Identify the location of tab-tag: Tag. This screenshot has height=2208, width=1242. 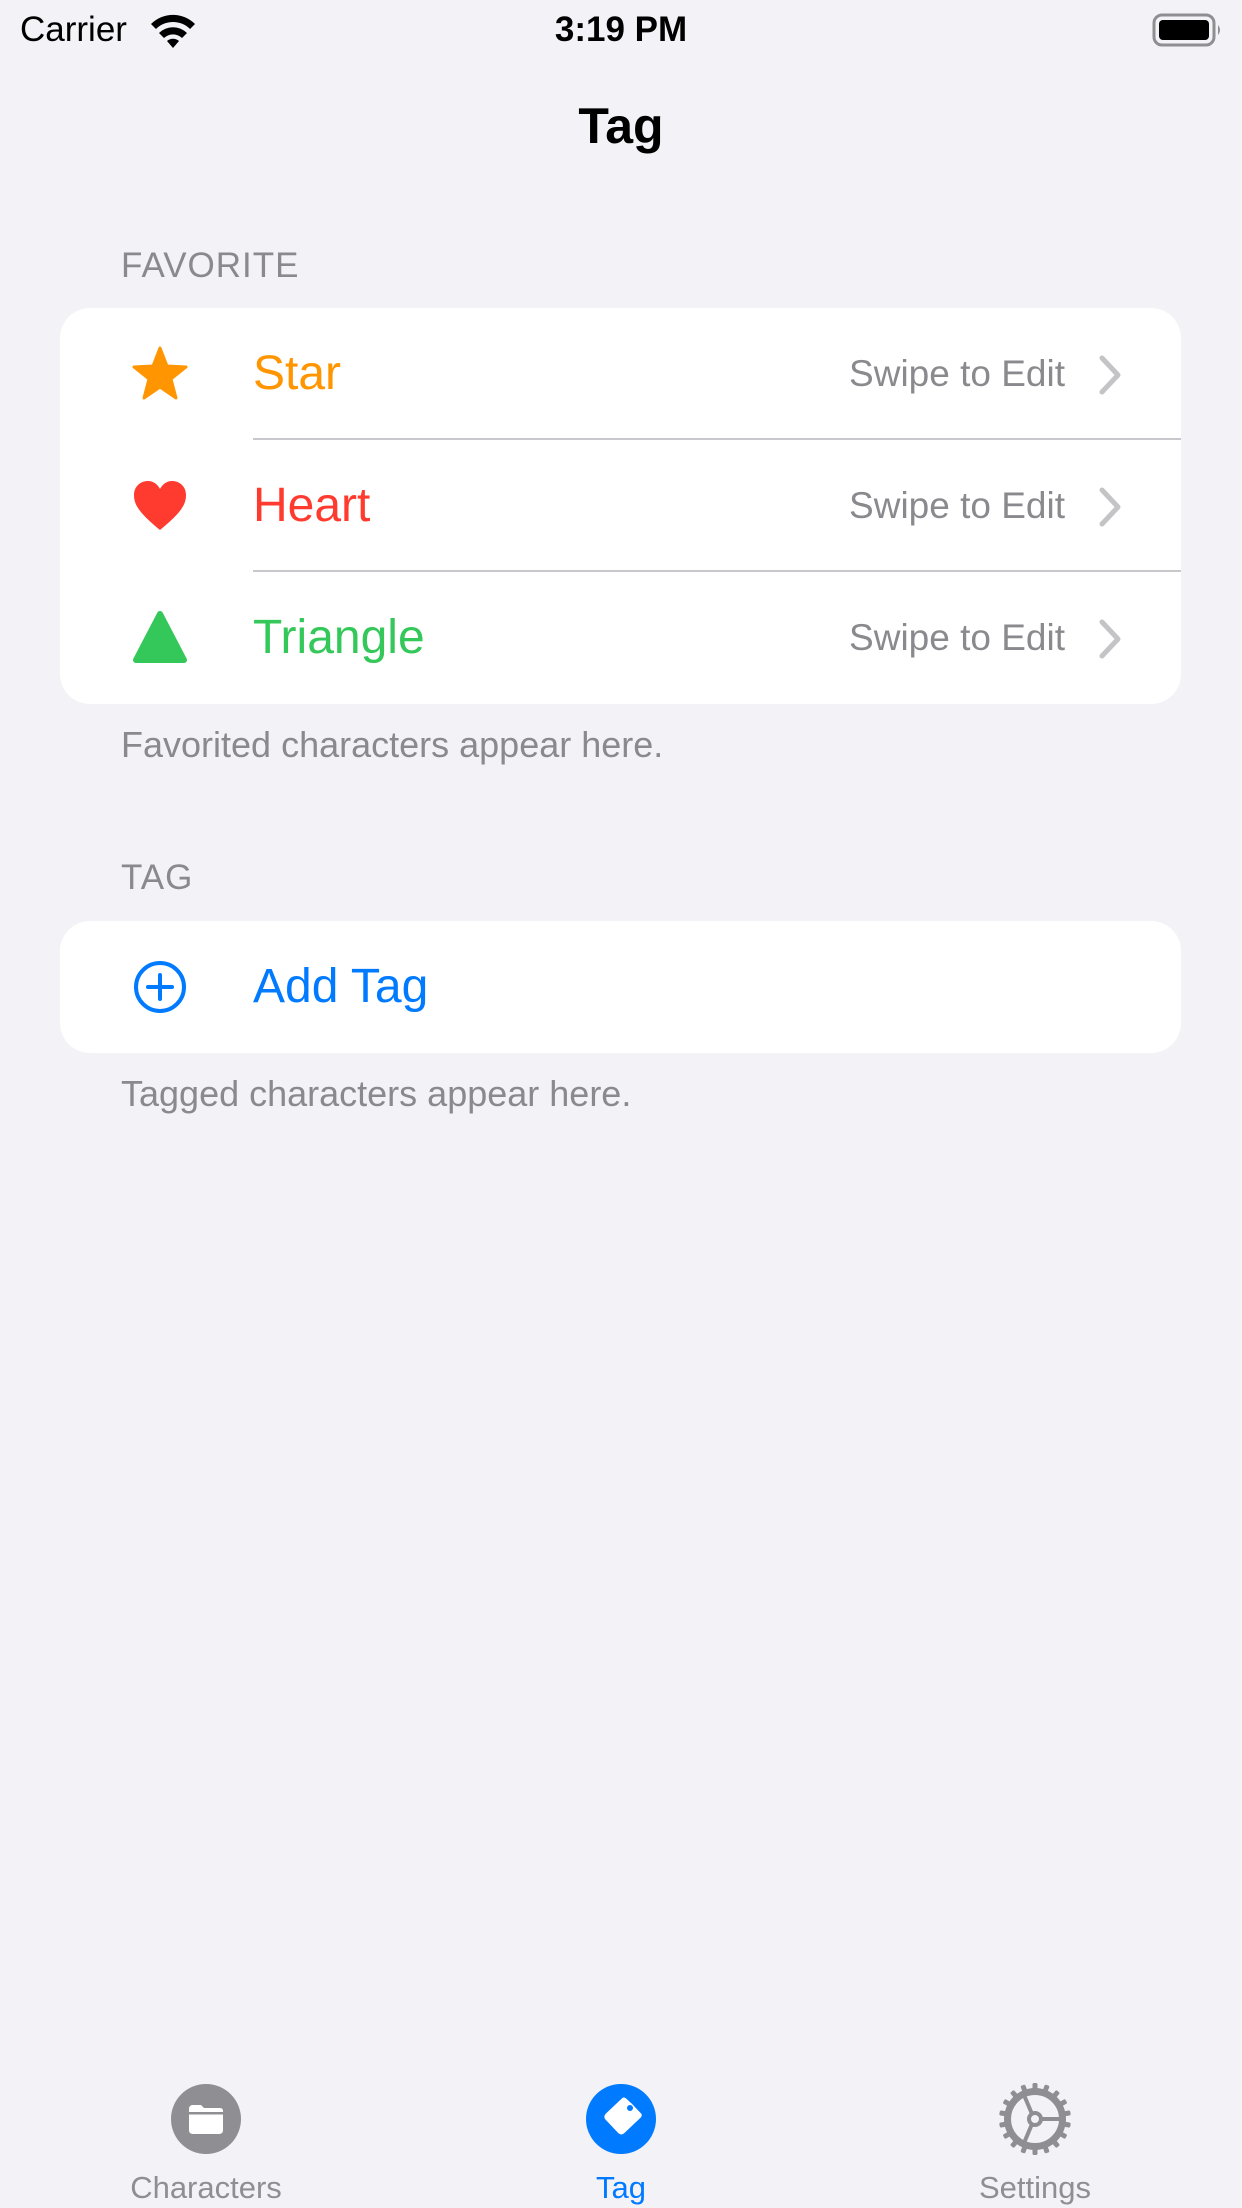
(621, 2134).